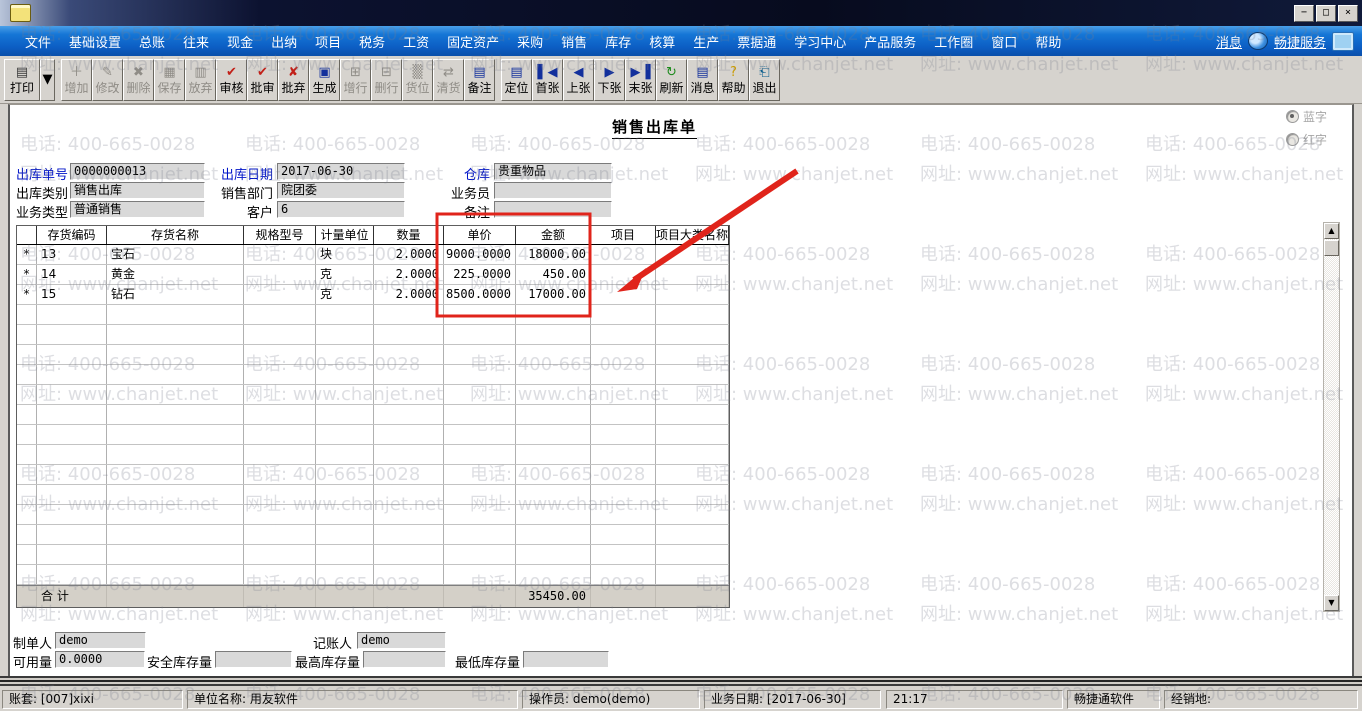  Describe the element at coordinates (640, 80) in the screenshot. I see `toolbar-button-last: ▶▐ 末张` at that location.